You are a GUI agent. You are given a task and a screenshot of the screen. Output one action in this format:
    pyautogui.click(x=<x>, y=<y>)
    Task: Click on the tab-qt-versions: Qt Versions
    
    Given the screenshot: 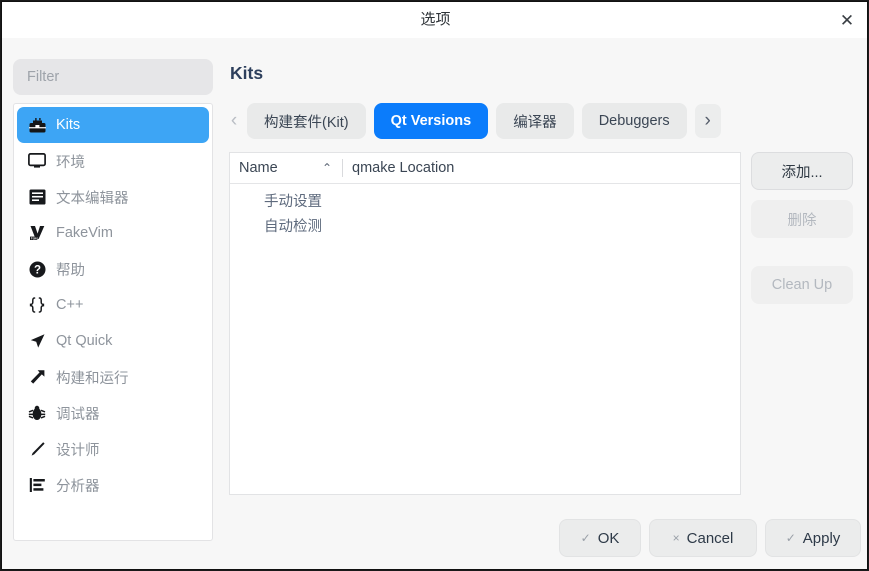 What is the action you would take?
    pyautogui.click(x=431, y=121)
    